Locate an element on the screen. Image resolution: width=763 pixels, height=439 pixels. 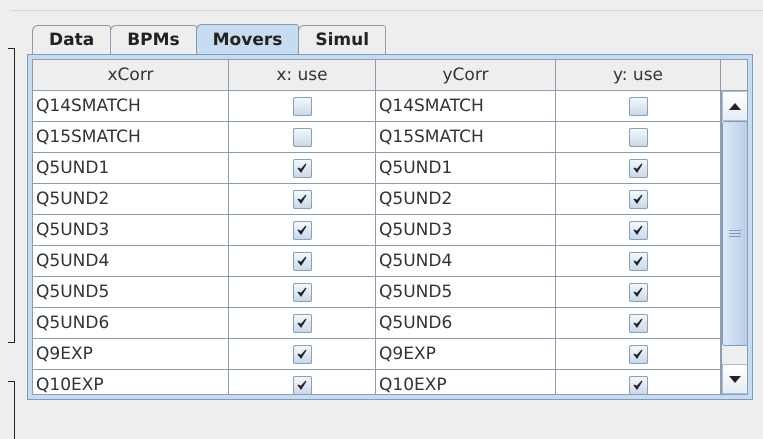
column-header: yCorr is located at coordinates (466, 75).